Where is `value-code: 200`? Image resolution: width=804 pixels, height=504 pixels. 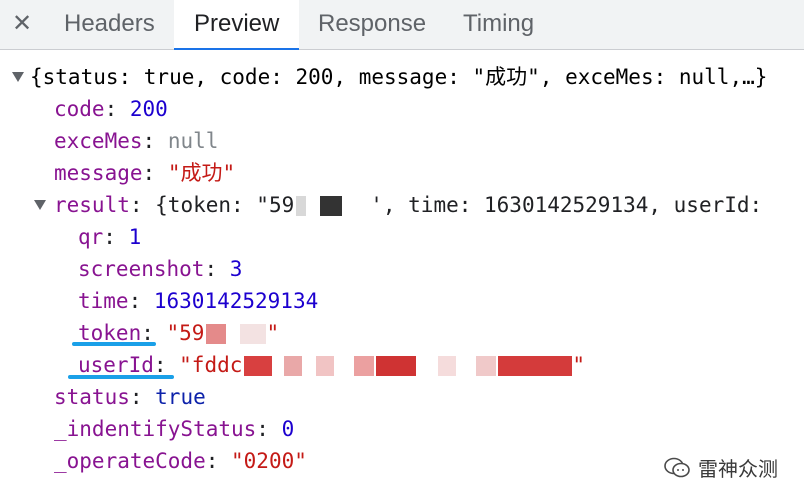
value-code: 200 is located at coordinates (148, 109).